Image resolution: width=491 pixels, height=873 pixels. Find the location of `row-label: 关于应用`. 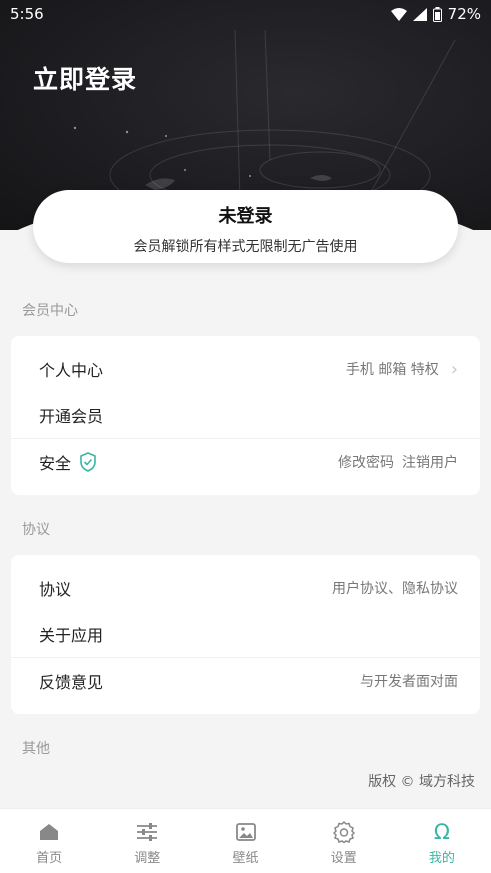

row-label: 关于应用 is located at coordinates (71, 635).